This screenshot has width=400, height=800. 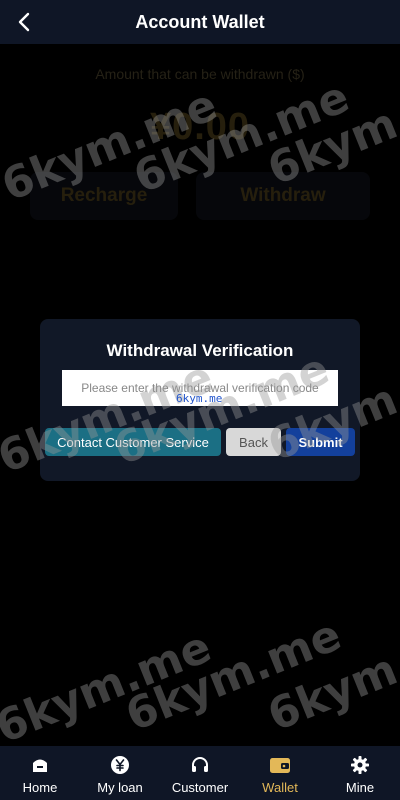 I want to click on tab-mine: Mine, so click(x=360, y=773).